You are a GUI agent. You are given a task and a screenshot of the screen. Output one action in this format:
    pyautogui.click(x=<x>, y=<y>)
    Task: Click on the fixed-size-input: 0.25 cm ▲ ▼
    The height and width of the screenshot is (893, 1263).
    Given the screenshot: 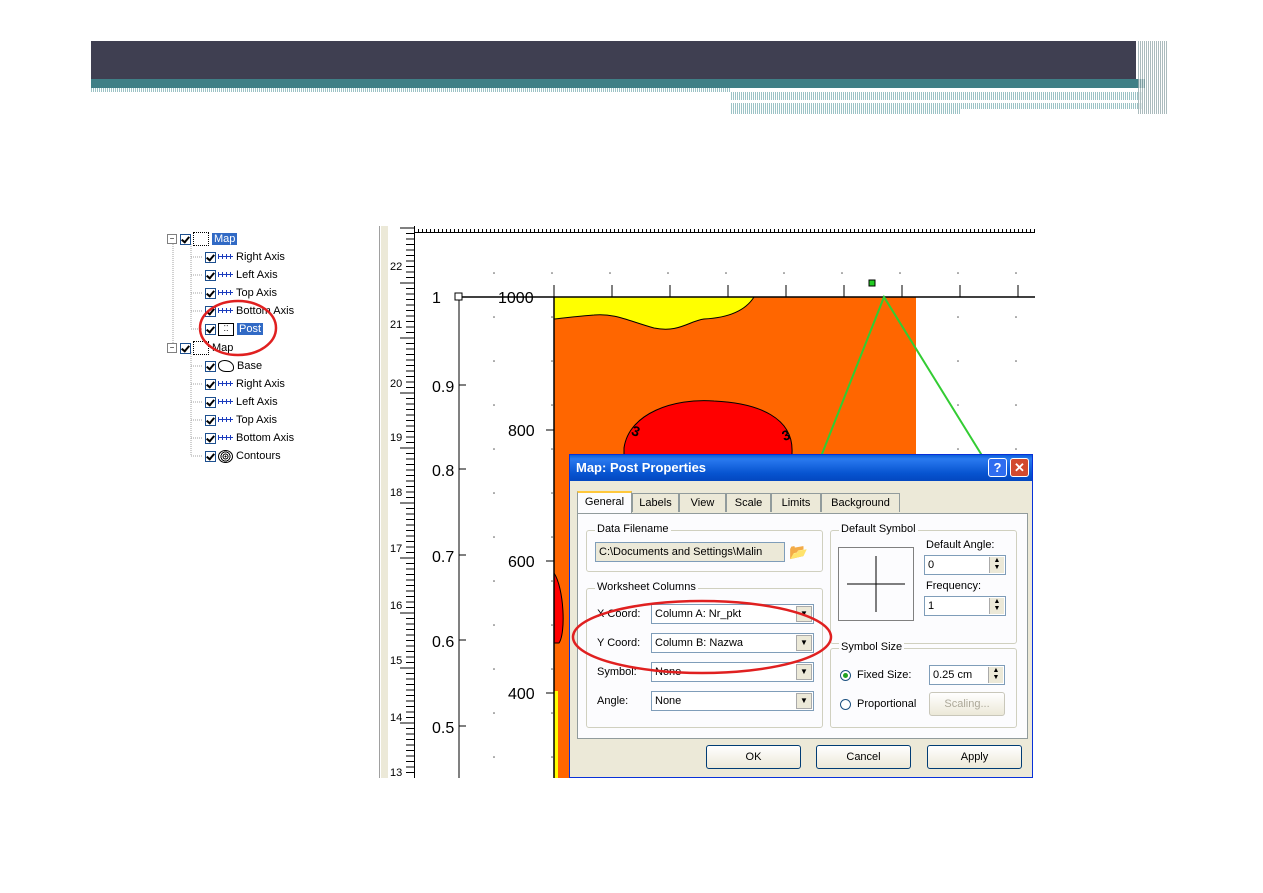 What is the action you would take?
    pyautogui.click(x=967, y=675)
    